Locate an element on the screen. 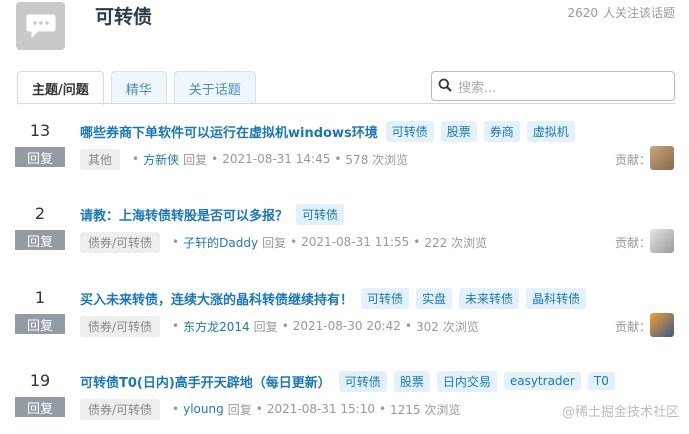  tab-divider is located at coordinates (346, 103).